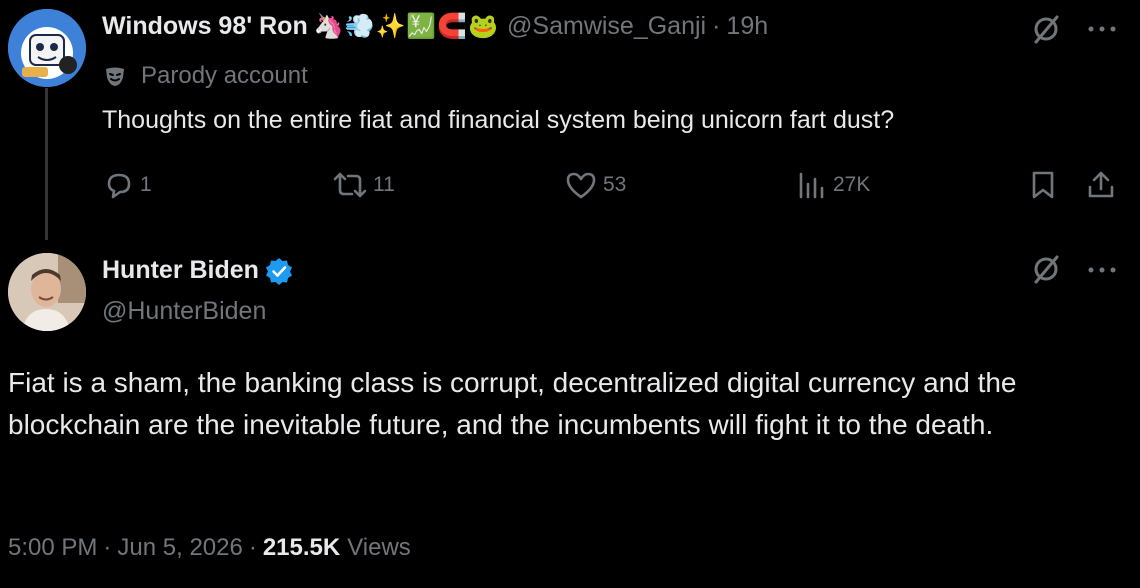  Describe the element at coordinates (811, 185) in the screenshot. I see `views-icon` at that location.